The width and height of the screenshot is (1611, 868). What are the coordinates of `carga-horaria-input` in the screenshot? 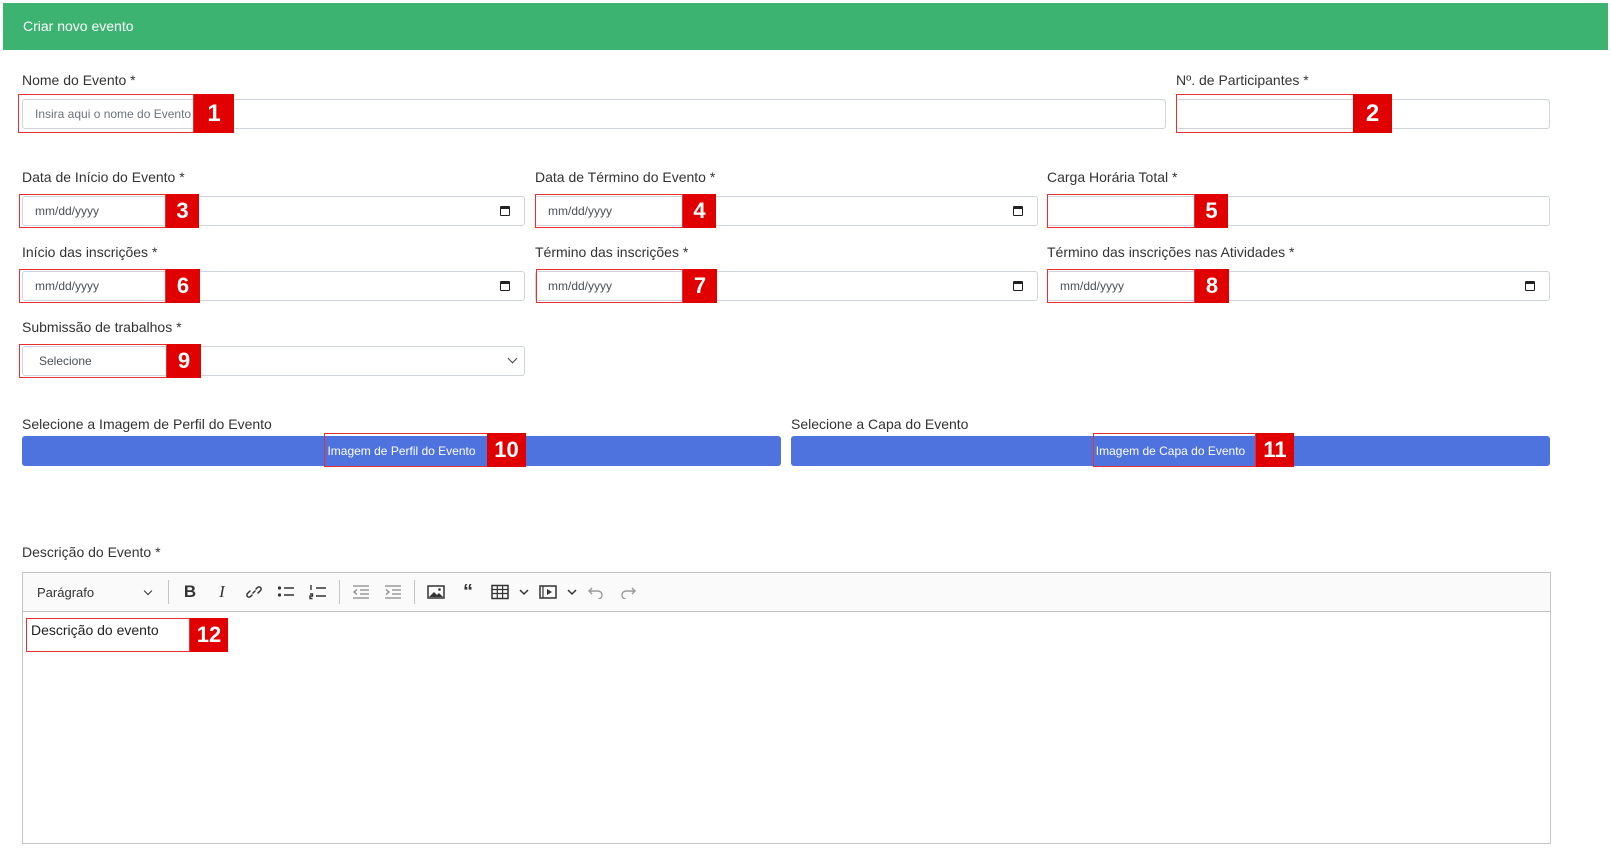 It's located at (1298, 211).